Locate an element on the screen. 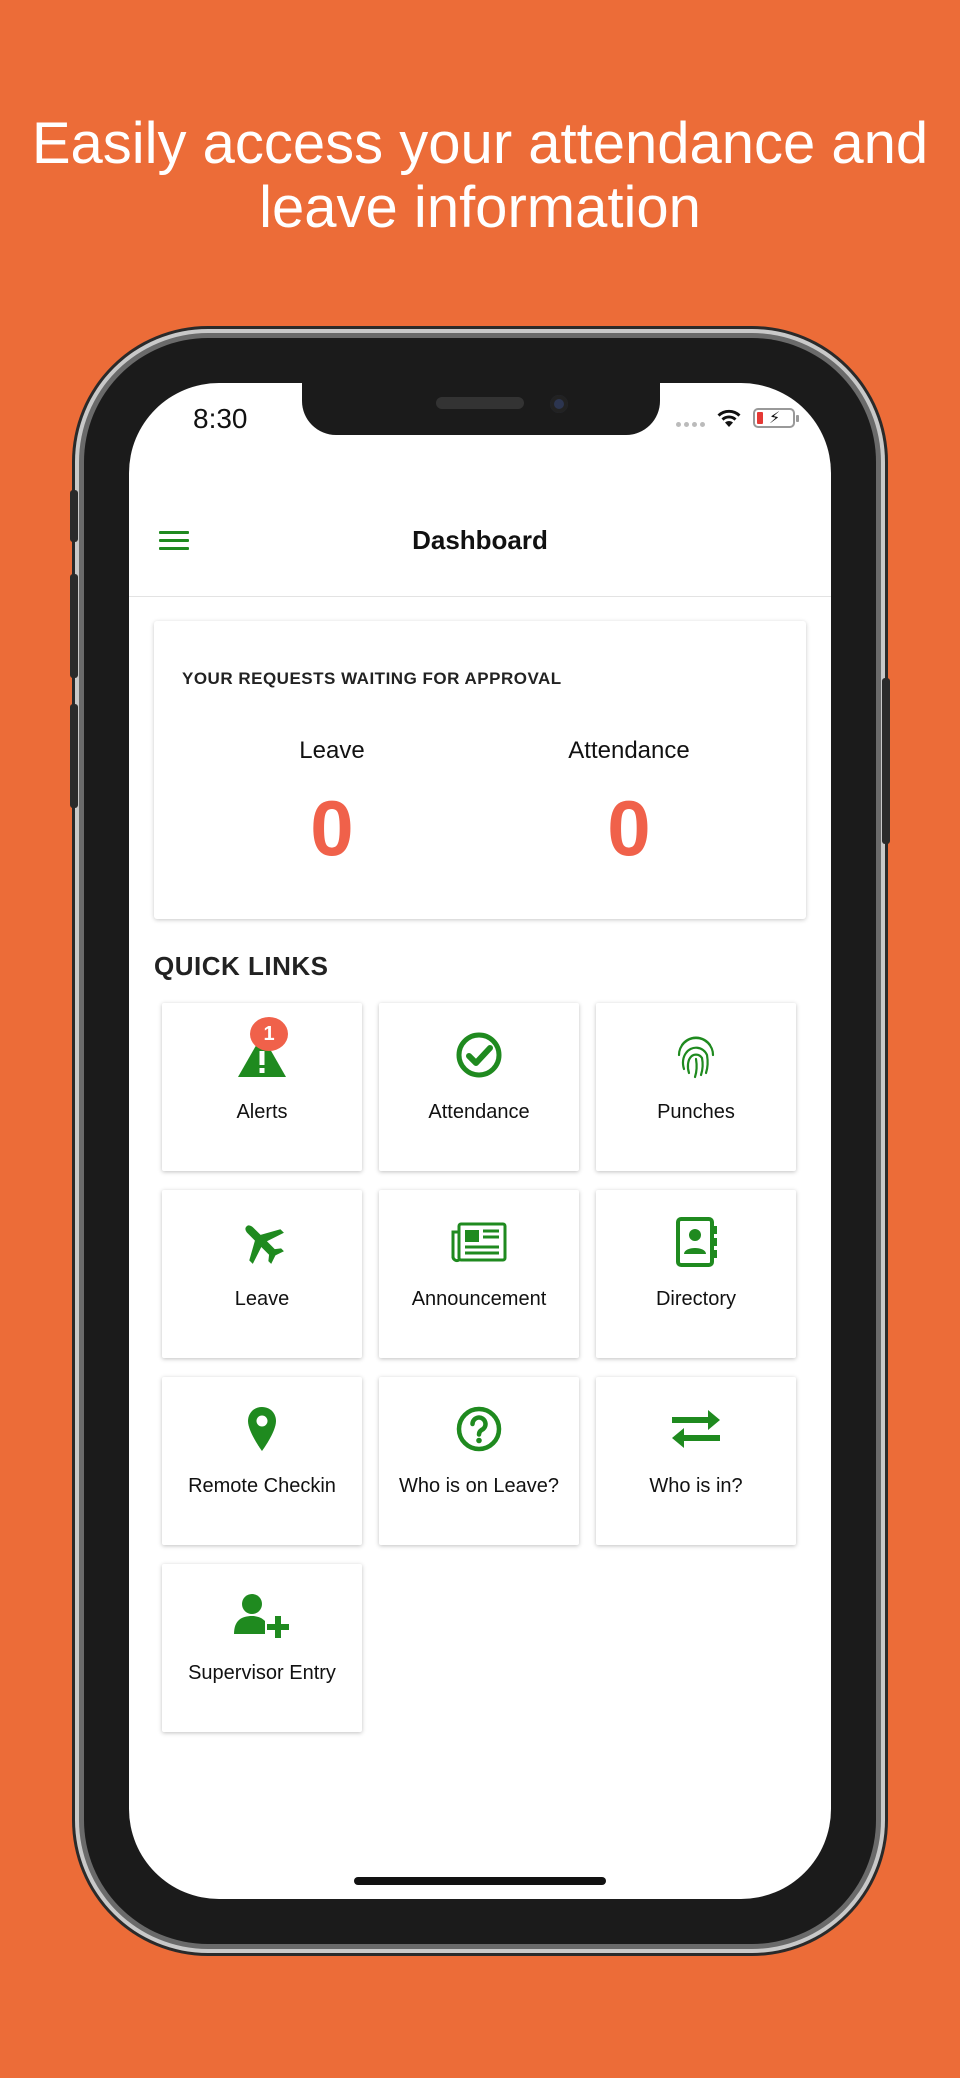 The height and width of the screenshot is (2078, 960). quick-link-punches: Punches is located at coordinates (696, 1087).